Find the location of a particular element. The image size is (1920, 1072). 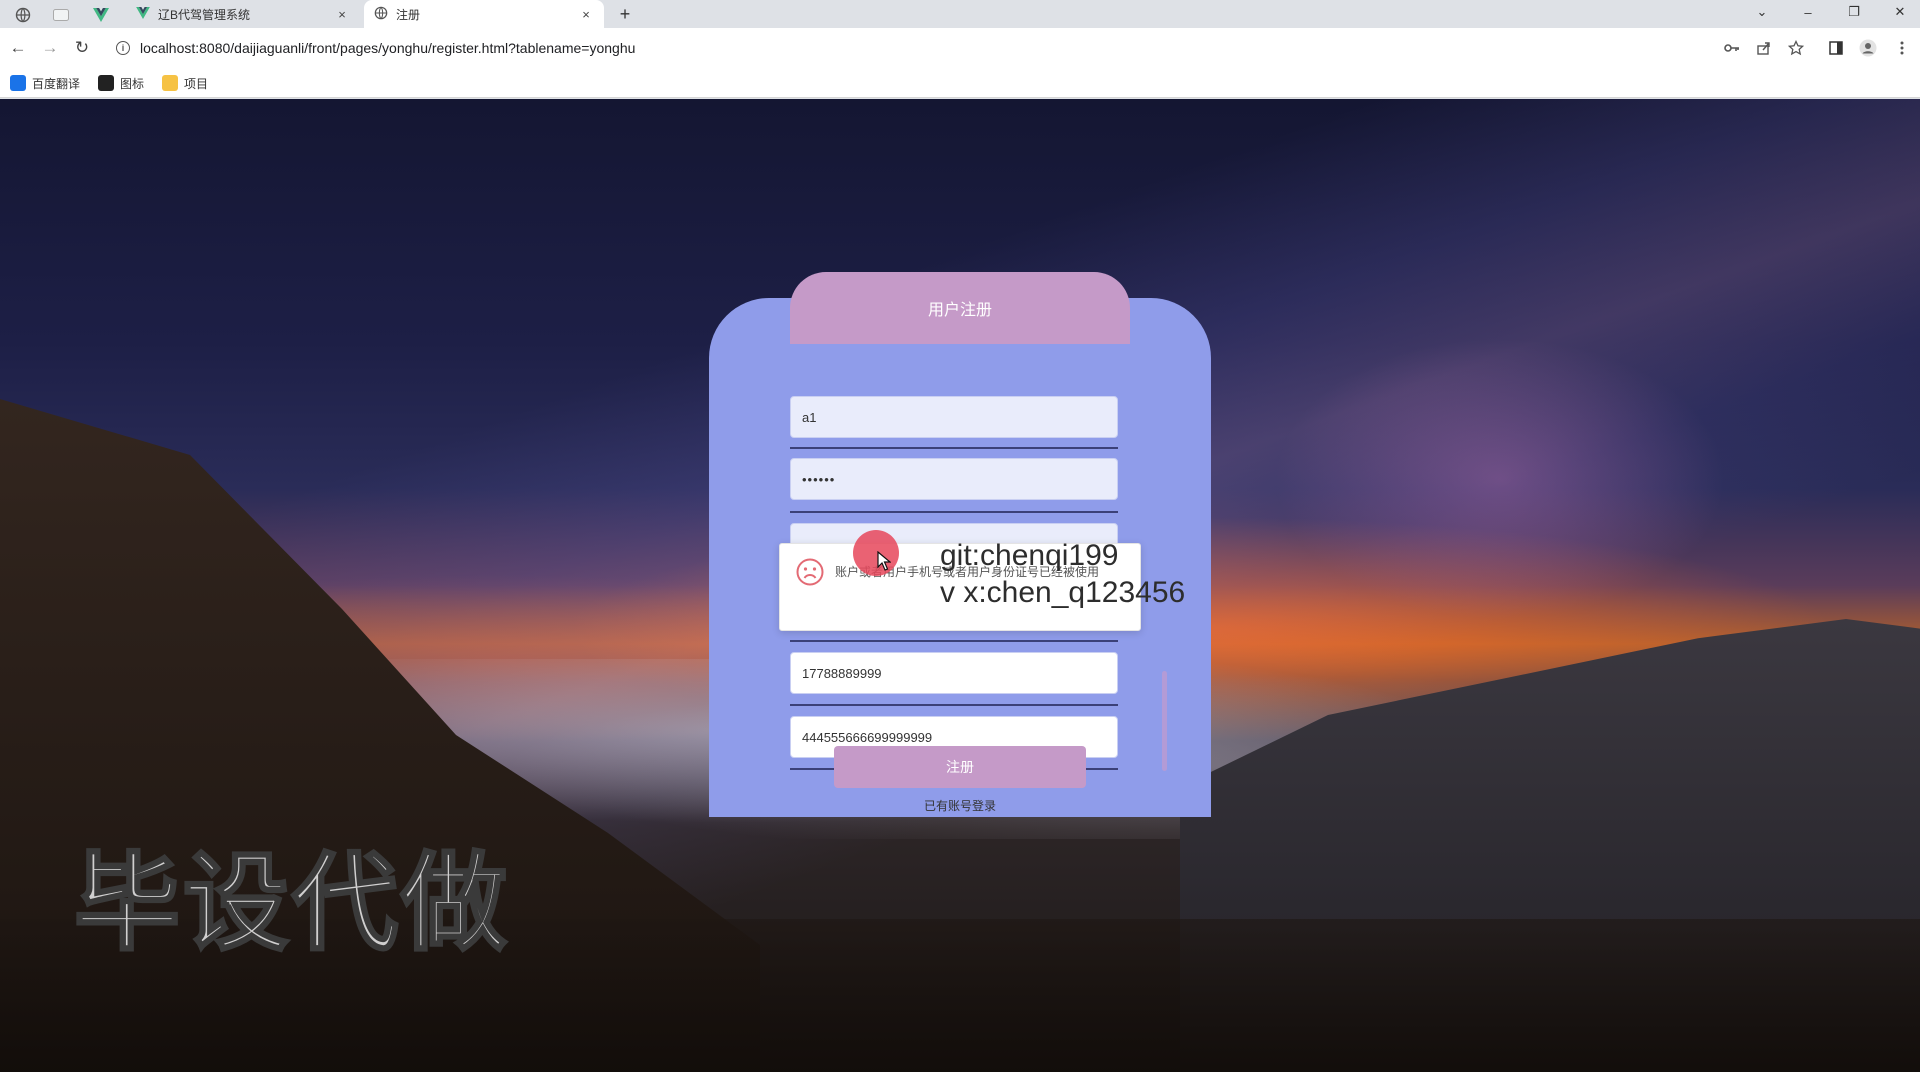

tab-search-button: ⌄ is located at coordinates (1762, 12).